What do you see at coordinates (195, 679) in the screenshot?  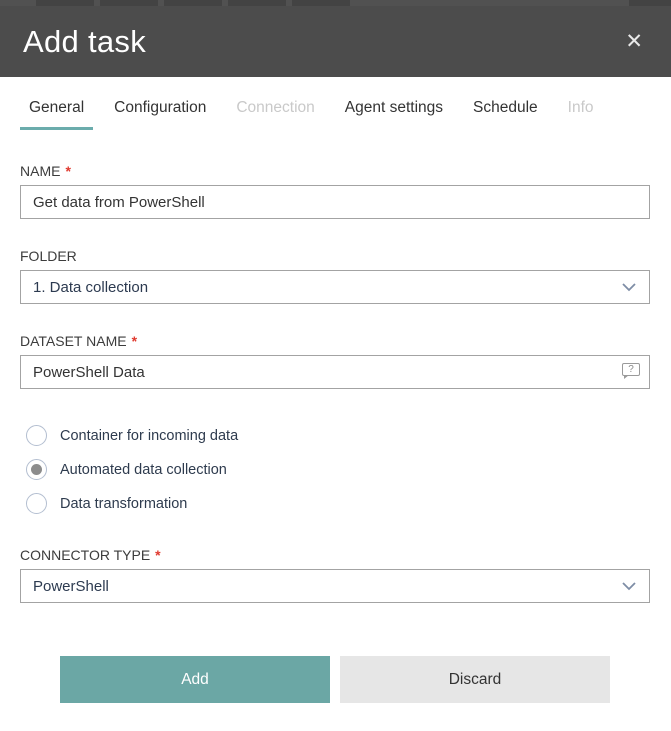 I see `add-button: Add` at bounding box center [195, 679].